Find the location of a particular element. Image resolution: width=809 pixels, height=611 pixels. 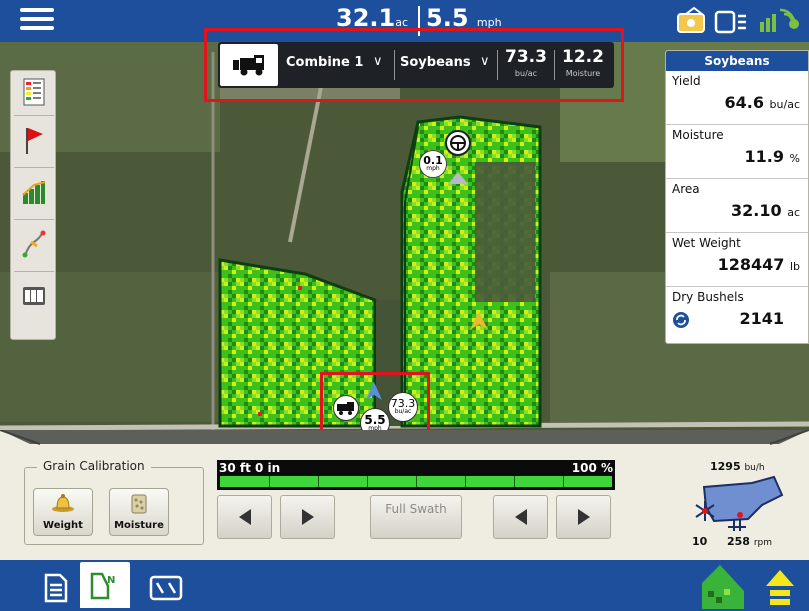

grain-moisture-icon is located at coordinates (139, 504).